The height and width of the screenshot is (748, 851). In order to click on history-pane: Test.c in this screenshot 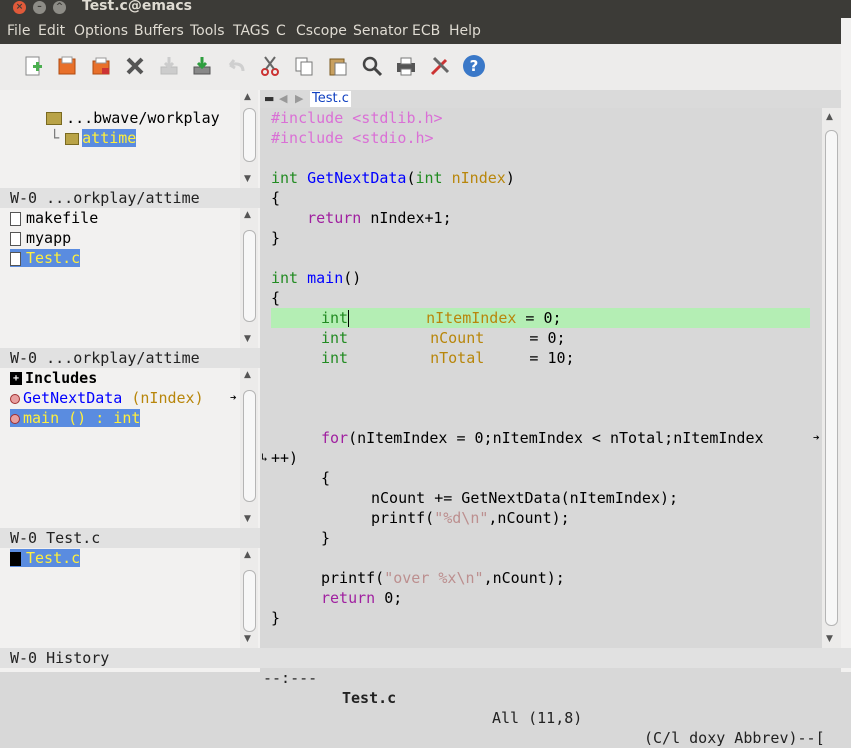, I will do `click(120, 598)`.